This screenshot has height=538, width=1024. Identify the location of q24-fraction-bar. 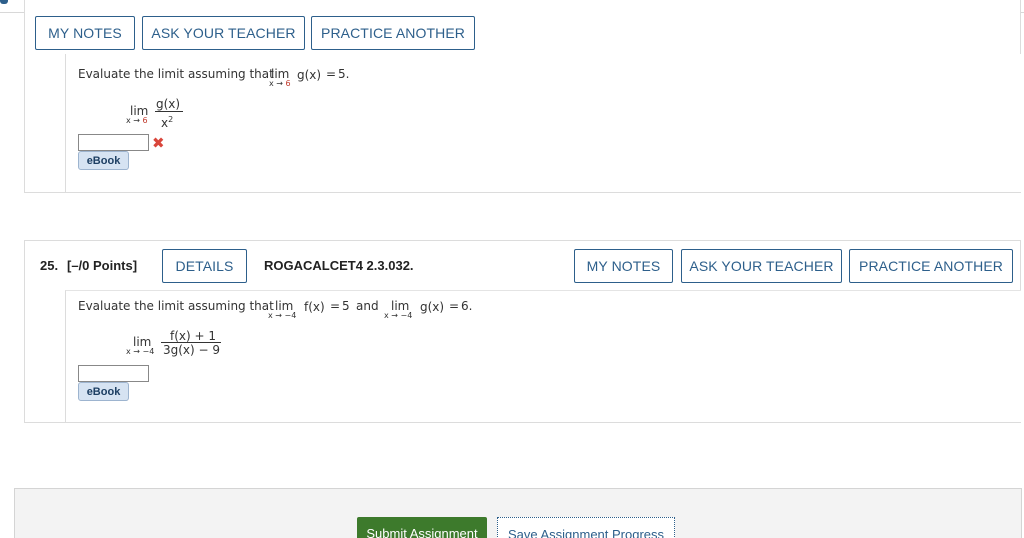
(169, 111).